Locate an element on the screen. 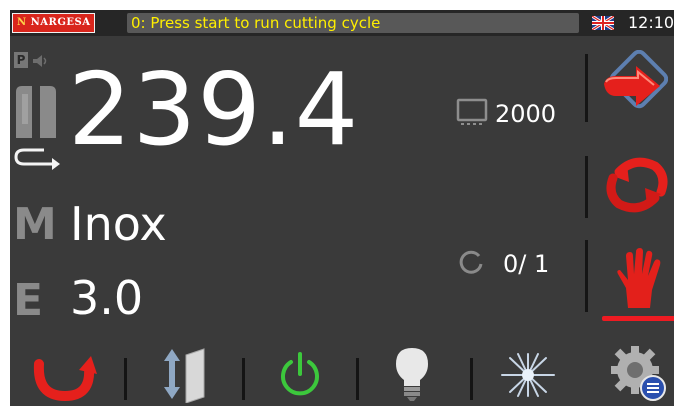  cycle-loop-button is located at coordinates (637, 185).